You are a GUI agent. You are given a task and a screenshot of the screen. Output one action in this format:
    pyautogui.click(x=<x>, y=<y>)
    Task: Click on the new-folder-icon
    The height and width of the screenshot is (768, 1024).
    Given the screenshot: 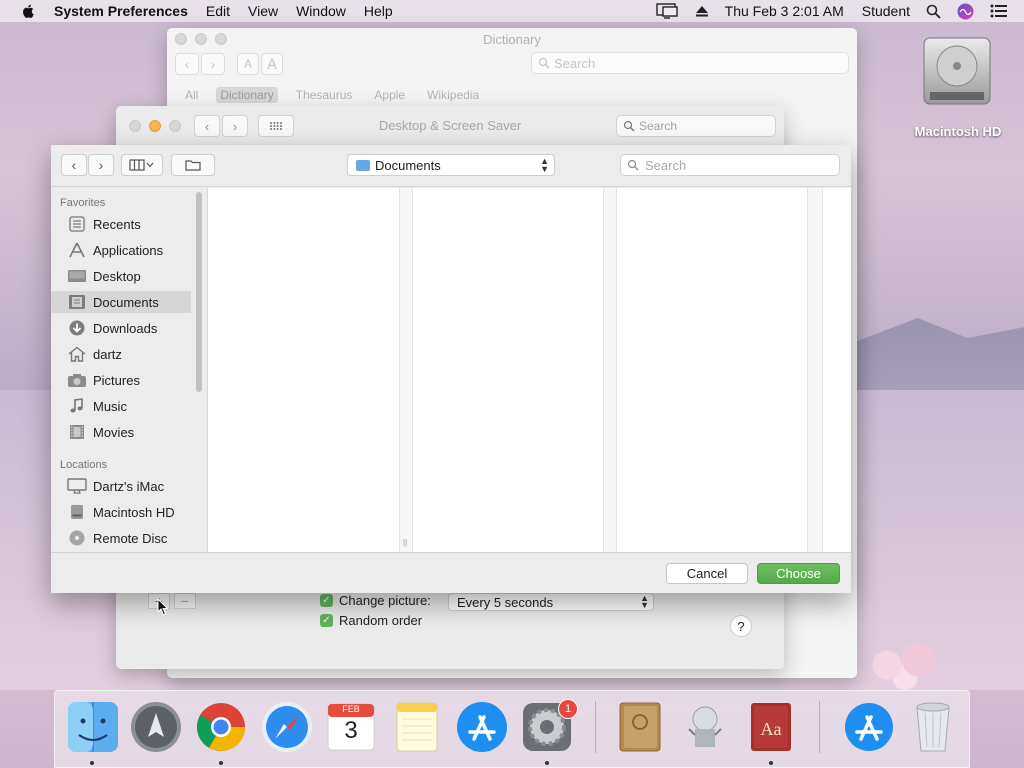 What is the action you would take?
    pyautogui.click(x=193, y=165)
    